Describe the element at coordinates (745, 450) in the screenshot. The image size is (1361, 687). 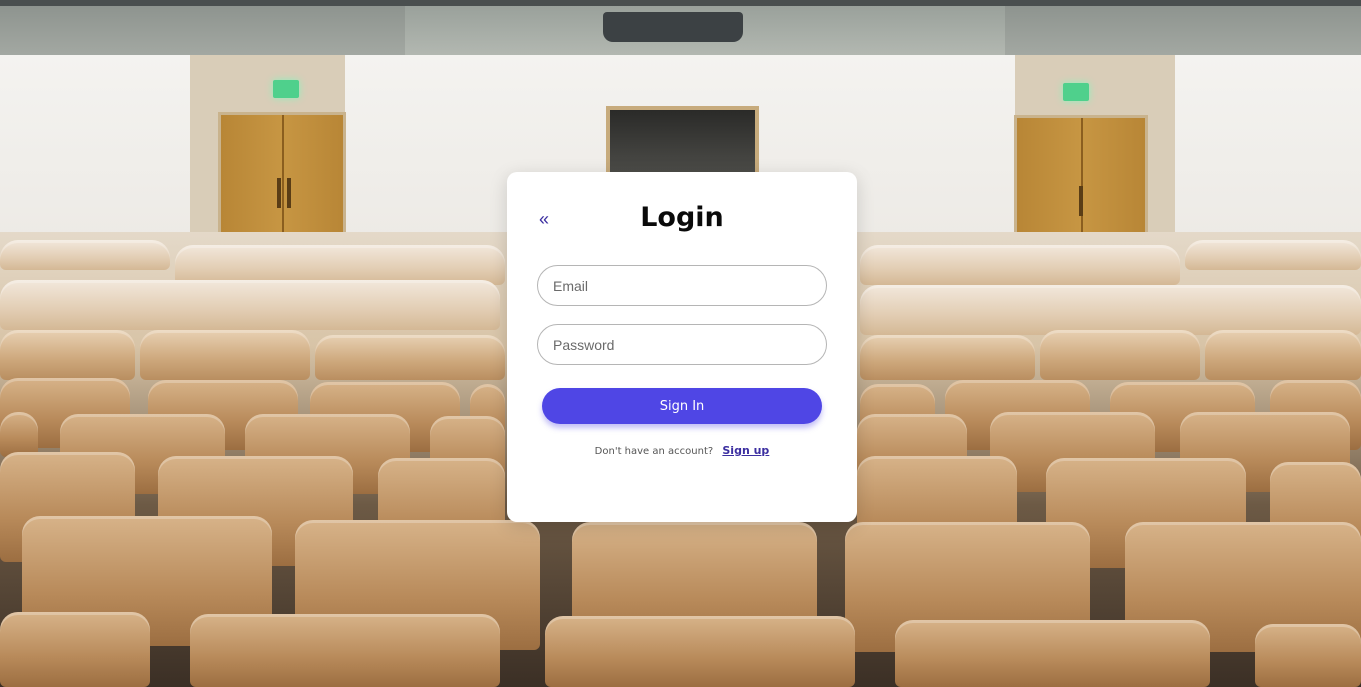
I see `sign-up-link: Sign up` at that location.